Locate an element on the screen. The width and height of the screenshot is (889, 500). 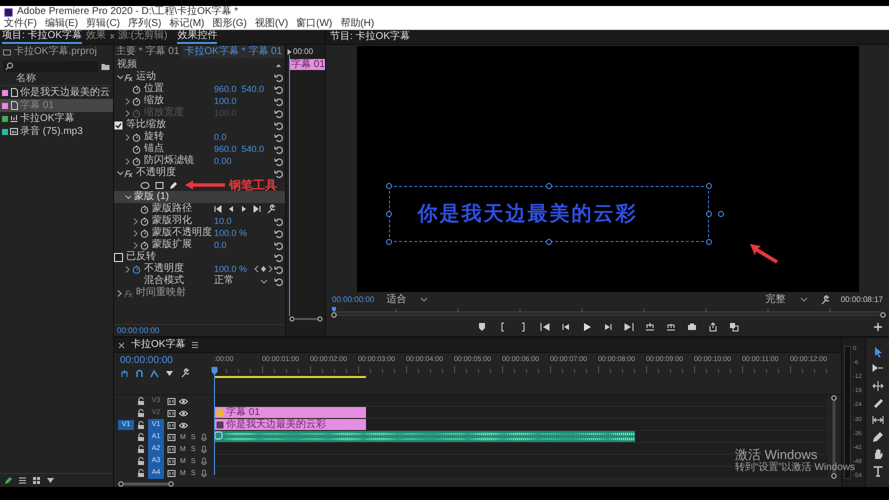
menu-item: 序列(S) is located at coordinates (145, 23).